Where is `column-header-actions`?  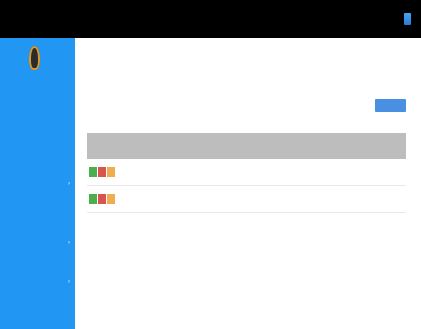 column-header-actions is located at coordinates (103, 146).